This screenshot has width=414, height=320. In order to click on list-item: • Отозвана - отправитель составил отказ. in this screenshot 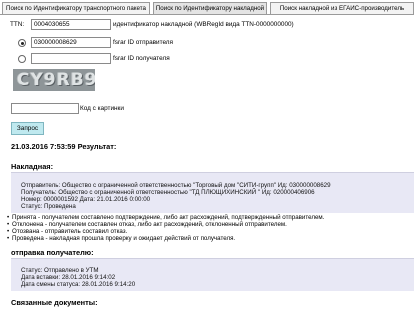, I will do `click(67, 231)`.